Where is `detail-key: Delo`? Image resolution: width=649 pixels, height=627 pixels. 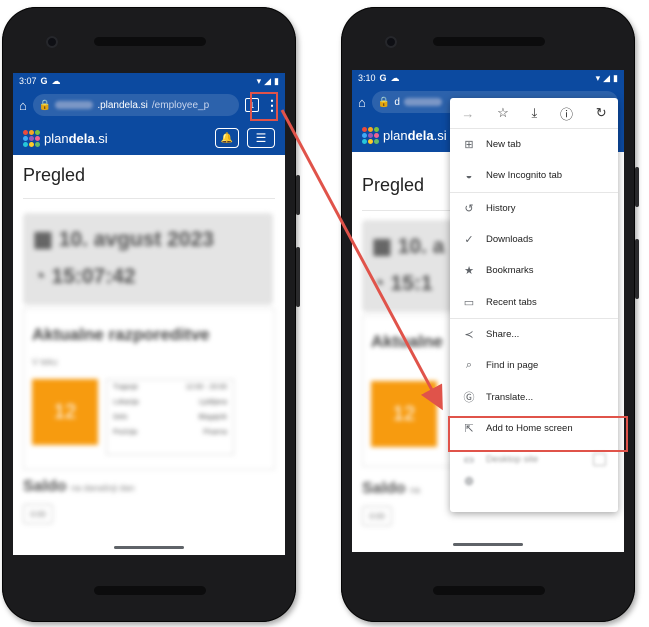 detail-key: Delo is located at coordinates (120, 417).